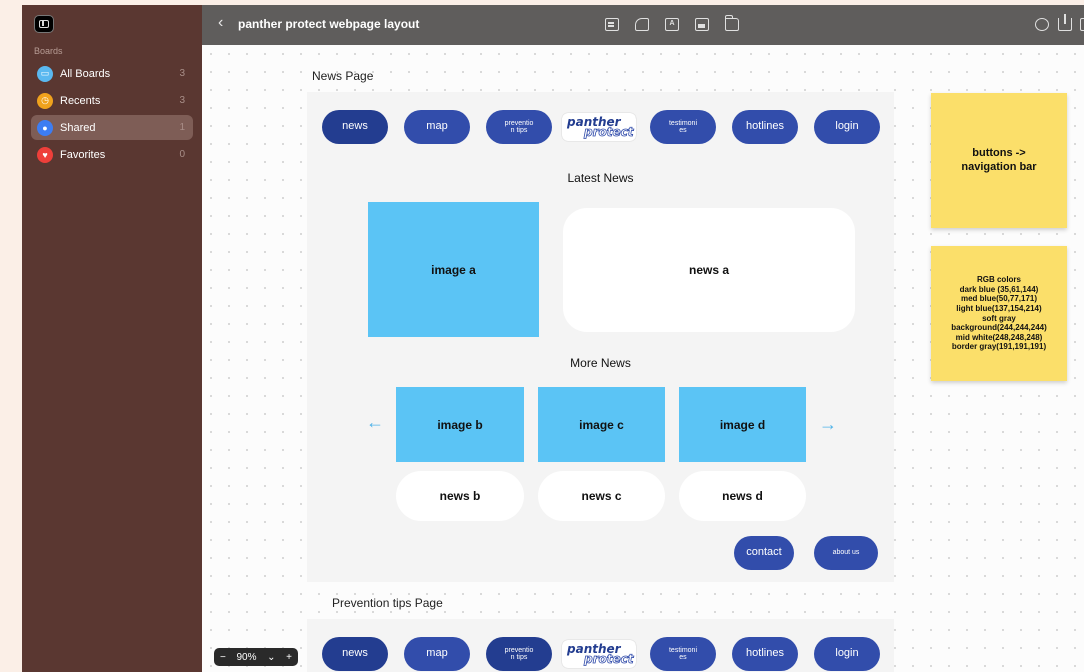 The image size is (1084, 672). I want to click on zoom-menu-chevron-icon: ⌄, so click(271, 657).